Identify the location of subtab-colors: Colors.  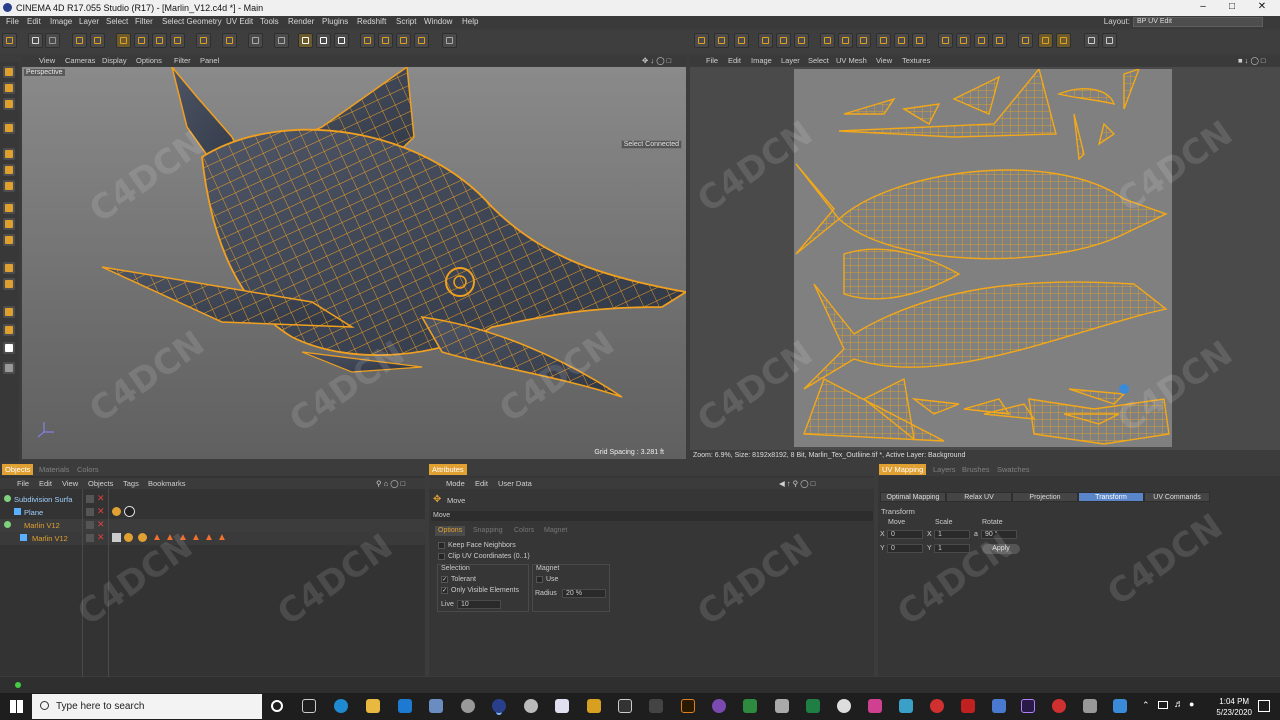
(524, 531).